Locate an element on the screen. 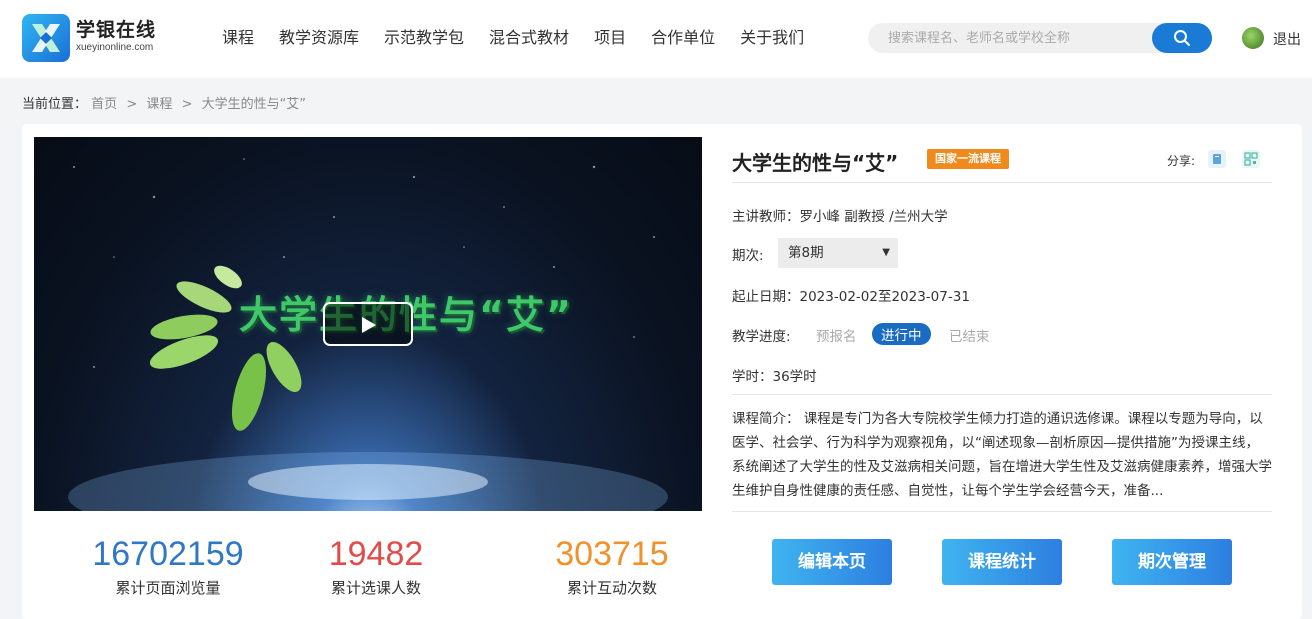  progress-in-progress: 进行中 is located at coordinates (901, 334).